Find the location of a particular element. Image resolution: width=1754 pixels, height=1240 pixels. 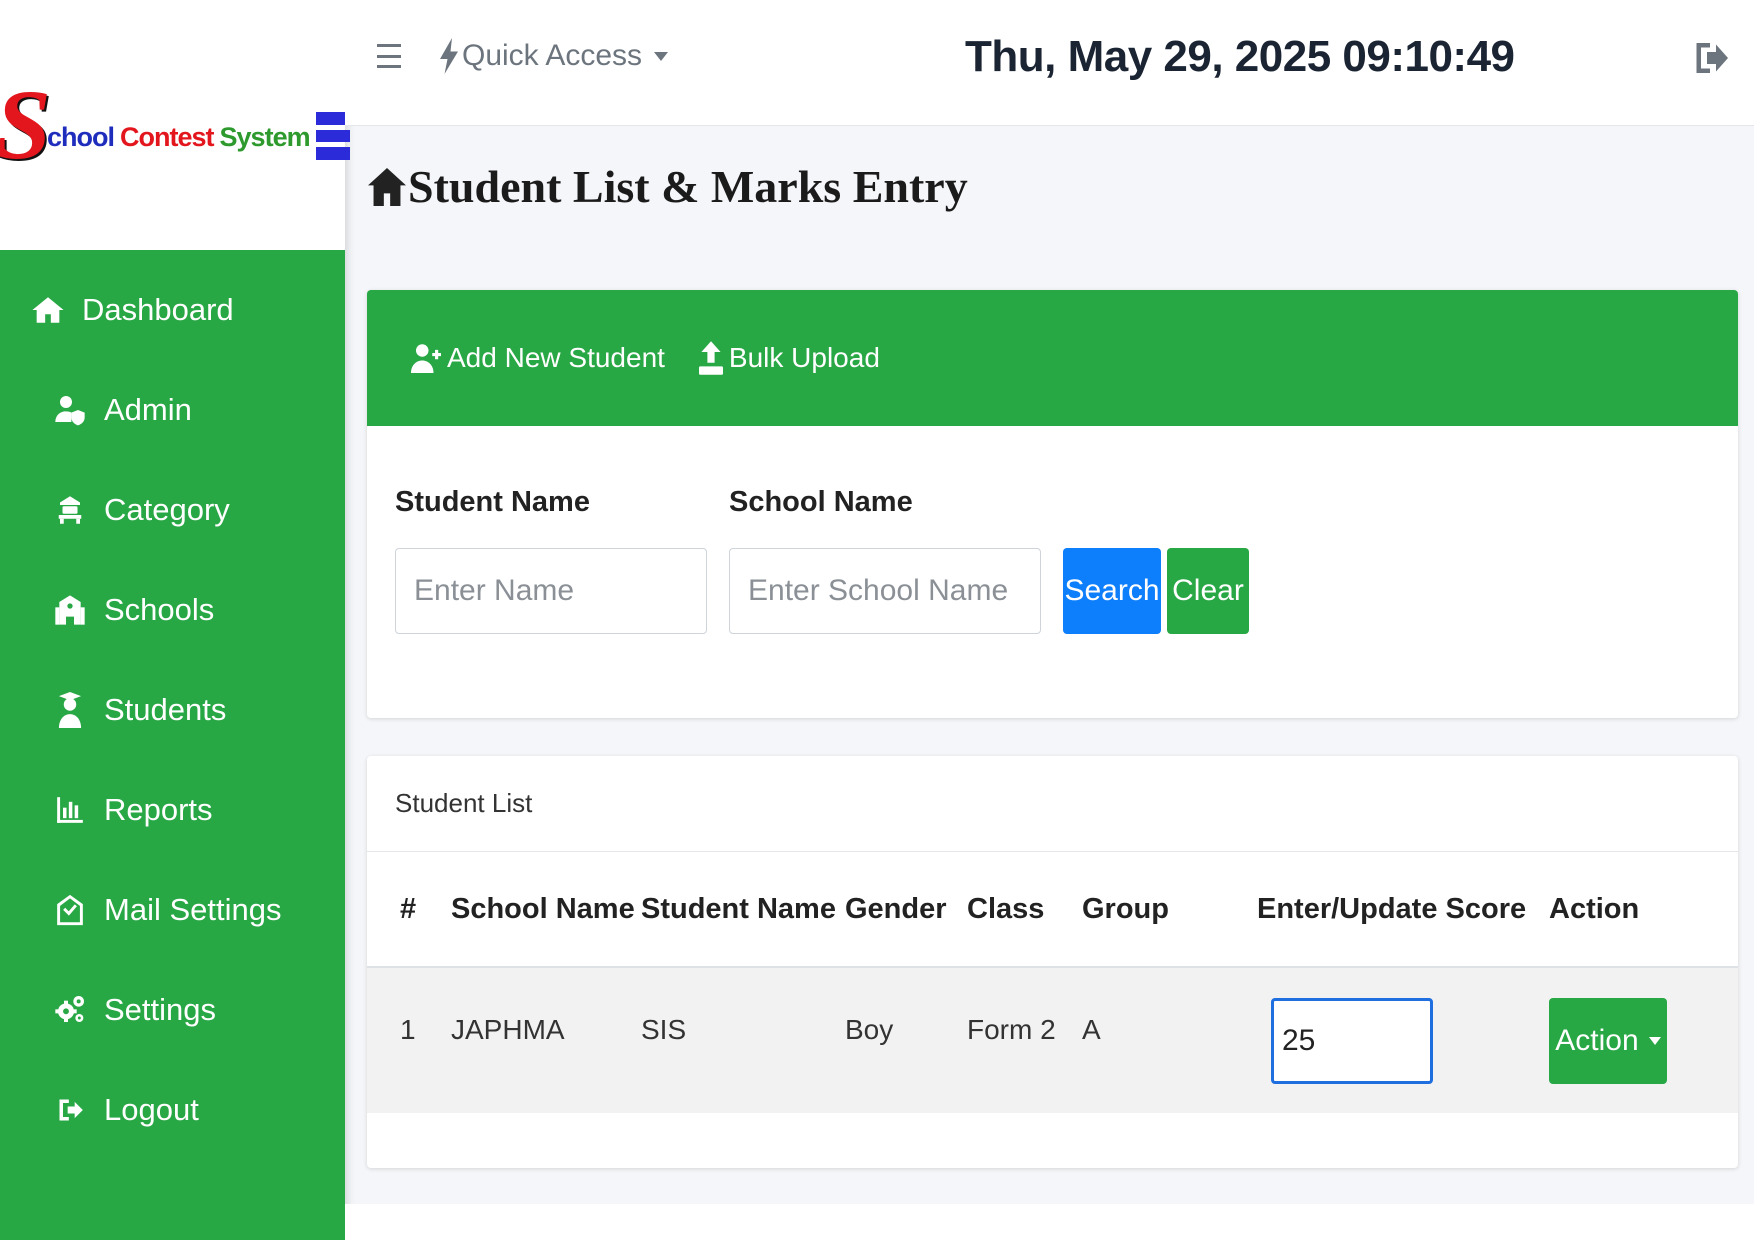

sidebar-item-label: Students is located at coordinates (165, 709).